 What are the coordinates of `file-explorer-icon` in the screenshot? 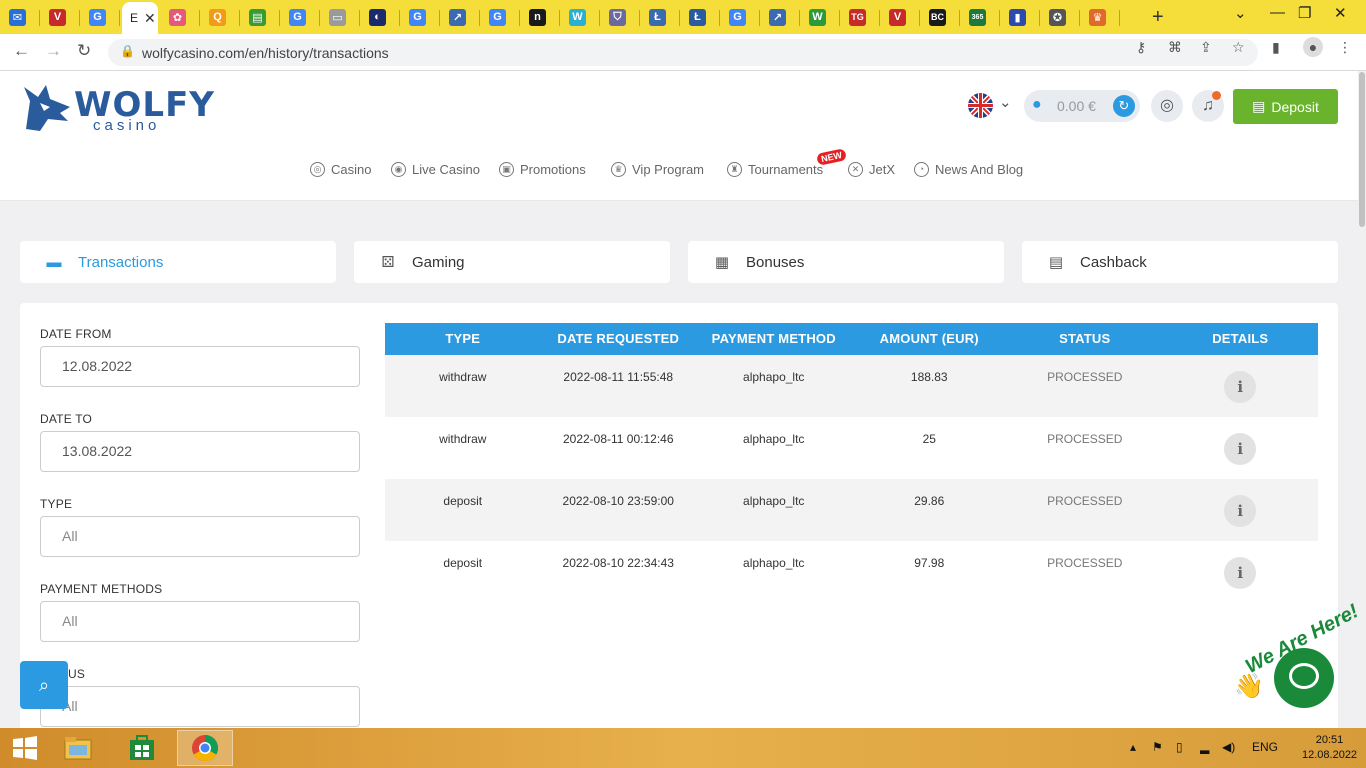 It's located at (78, 748).